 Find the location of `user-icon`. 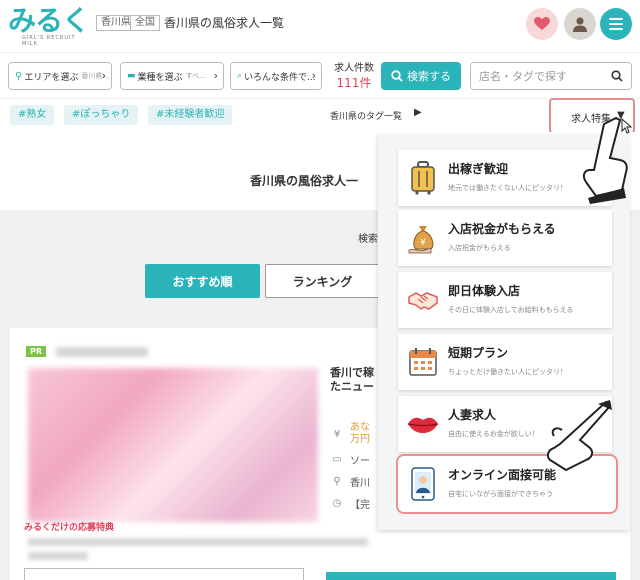

user-icon is located at coordinates (580, 24).